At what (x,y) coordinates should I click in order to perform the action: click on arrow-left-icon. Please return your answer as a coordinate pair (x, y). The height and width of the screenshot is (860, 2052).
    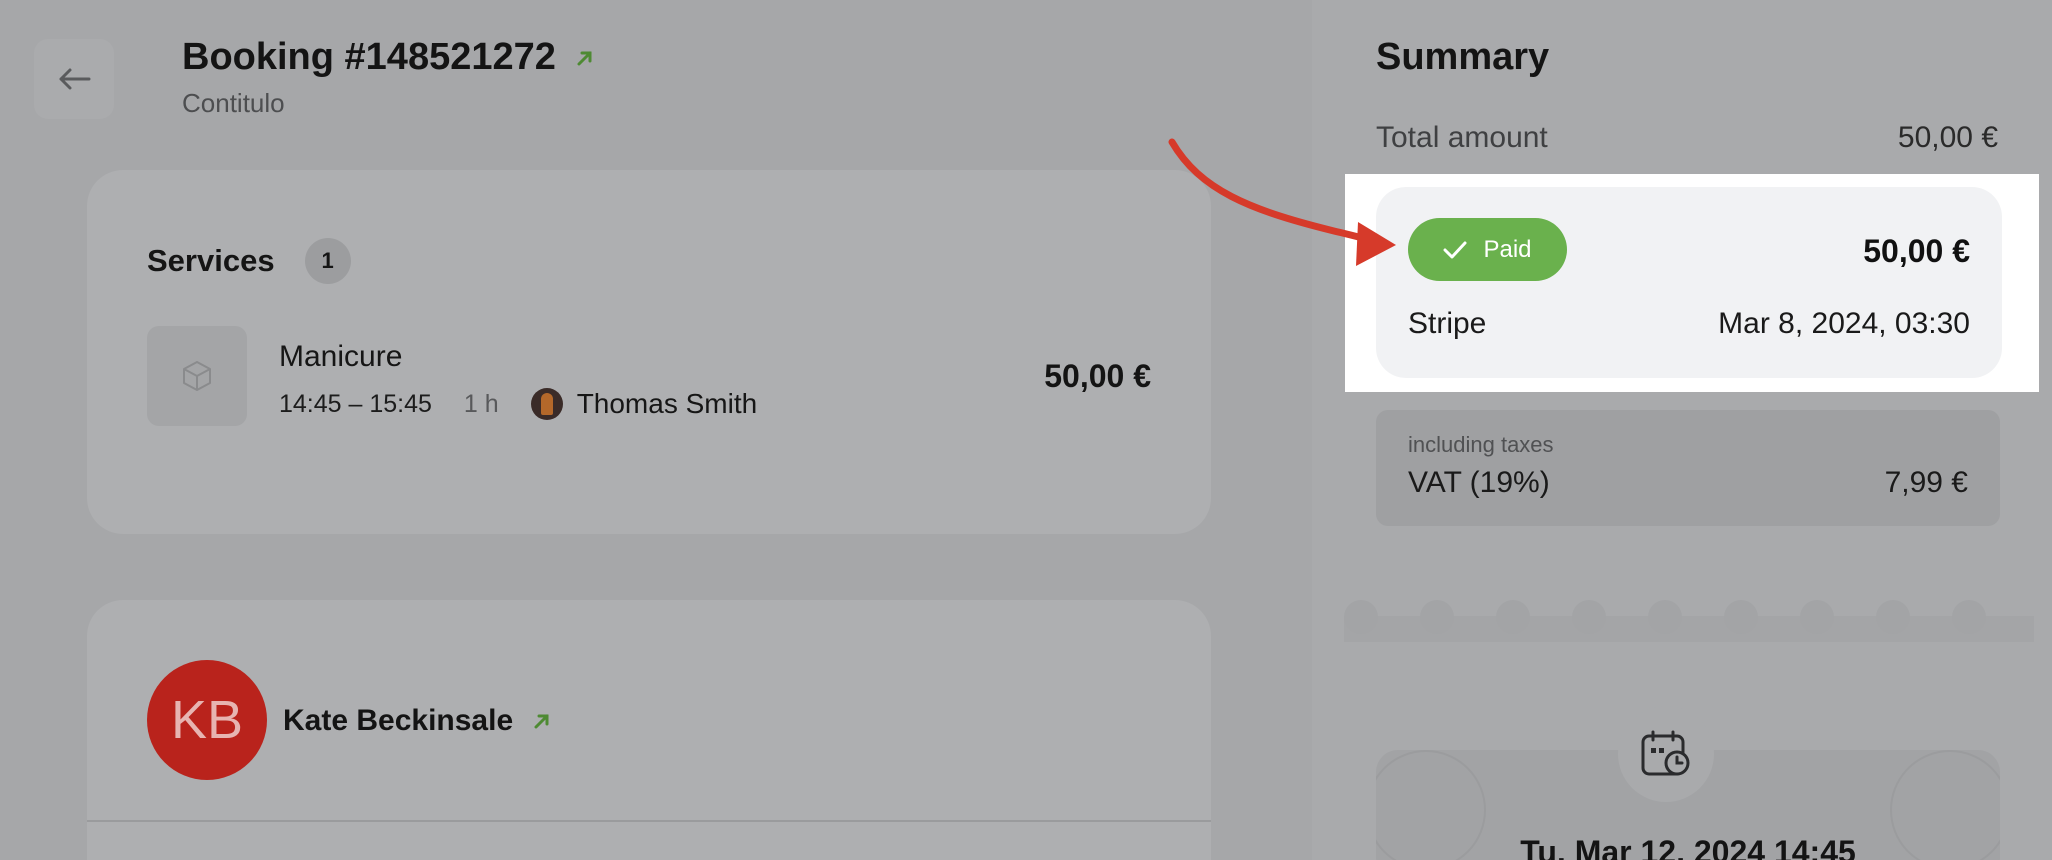
    Looking at the image, I should click on (75, 79).